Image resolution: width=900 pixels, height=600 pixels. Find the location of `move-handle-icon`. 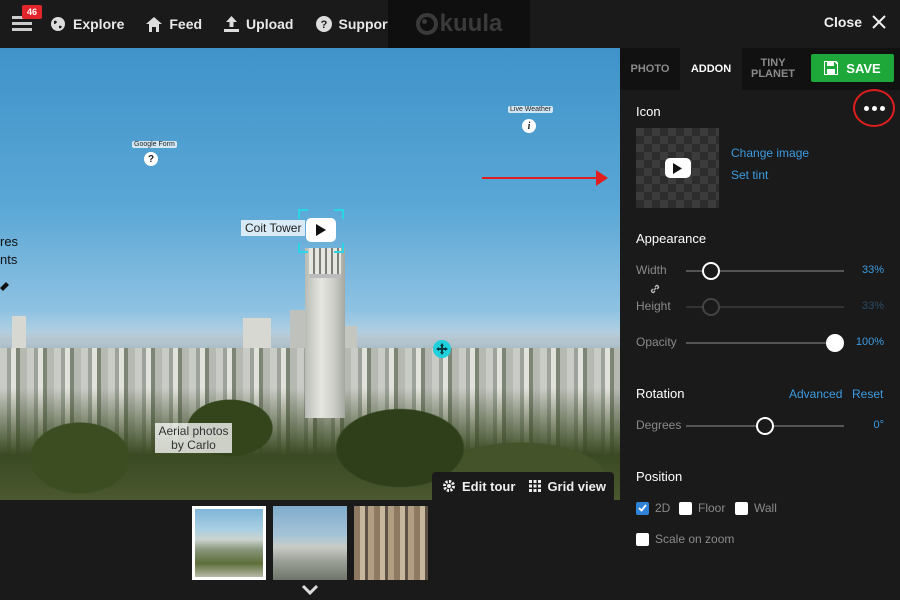

move-handle-icon is located at coordinates (442, 349).